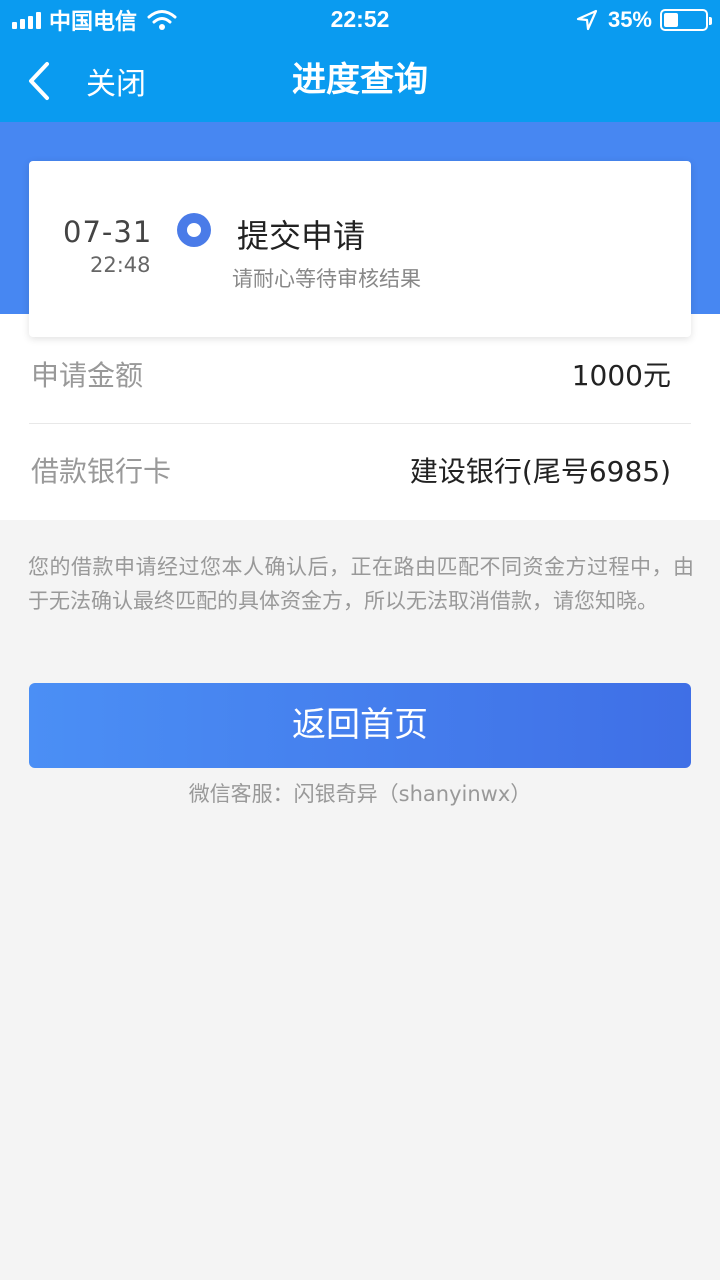 Image resolution: width=720 pixels, height=1280 pixels. Describe the element at coordinates (120, 265) in the screenshot. I see `step-time: 22:48` at that location.